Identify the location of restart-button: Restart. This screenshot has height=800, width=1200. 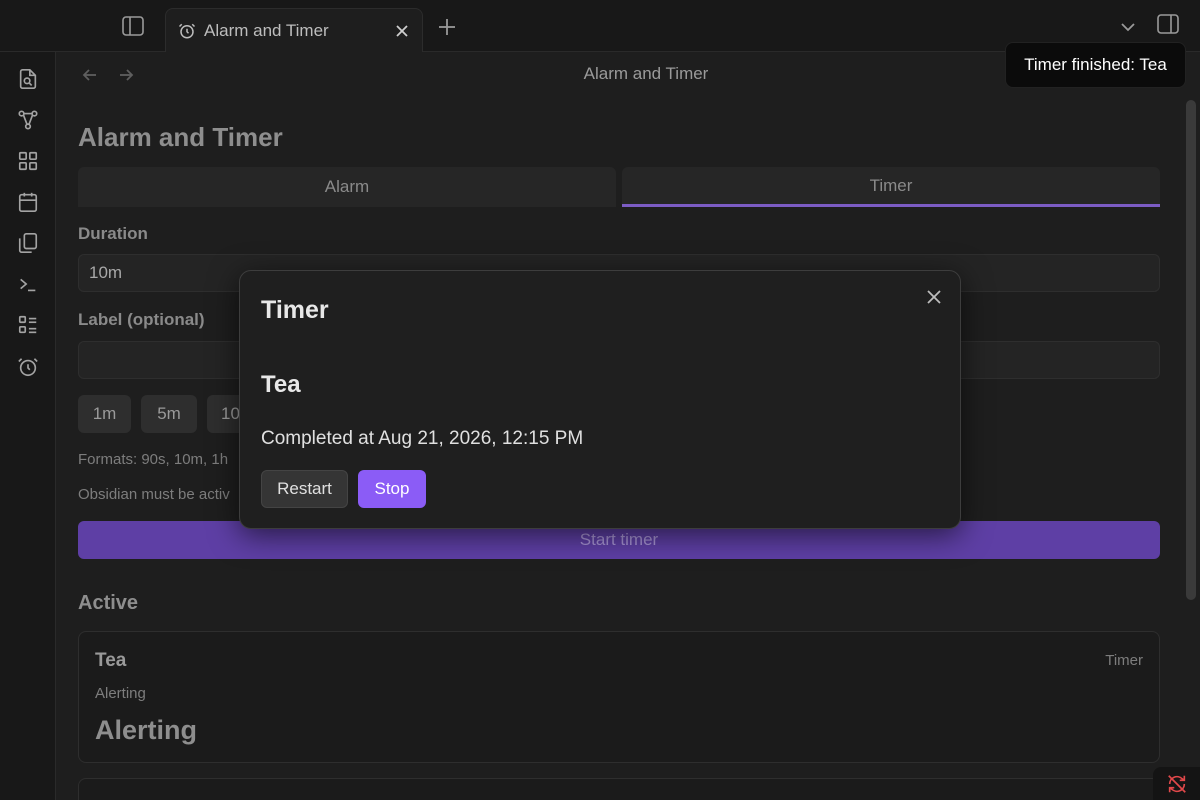
(304, 489).